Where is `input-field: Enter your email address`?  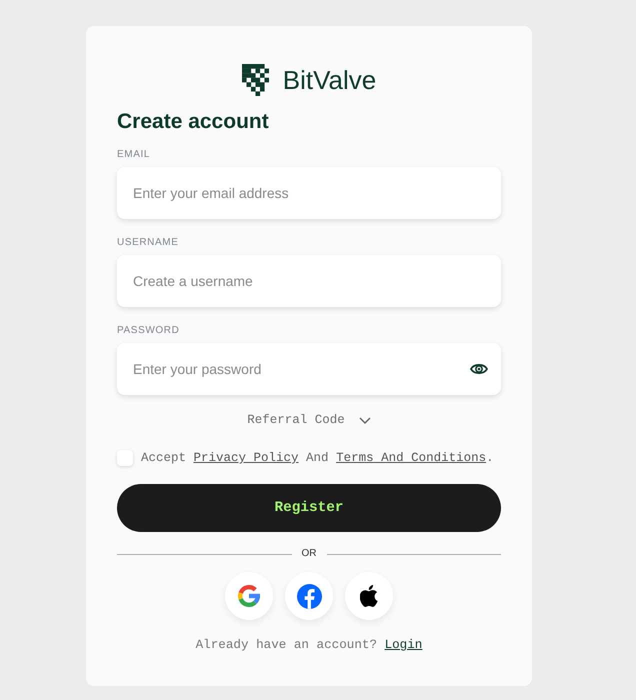
input-field: Enter your email address is located at coordinates (309, 193).